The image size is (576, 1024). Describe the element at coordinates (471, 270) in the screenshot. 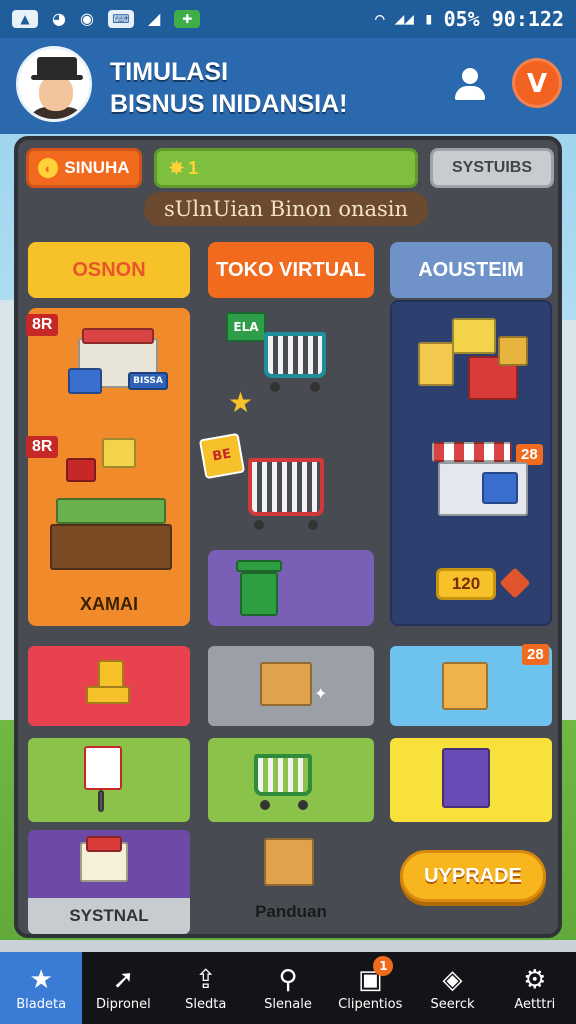

I see `tab-account: AOUSTEIM` at that location.